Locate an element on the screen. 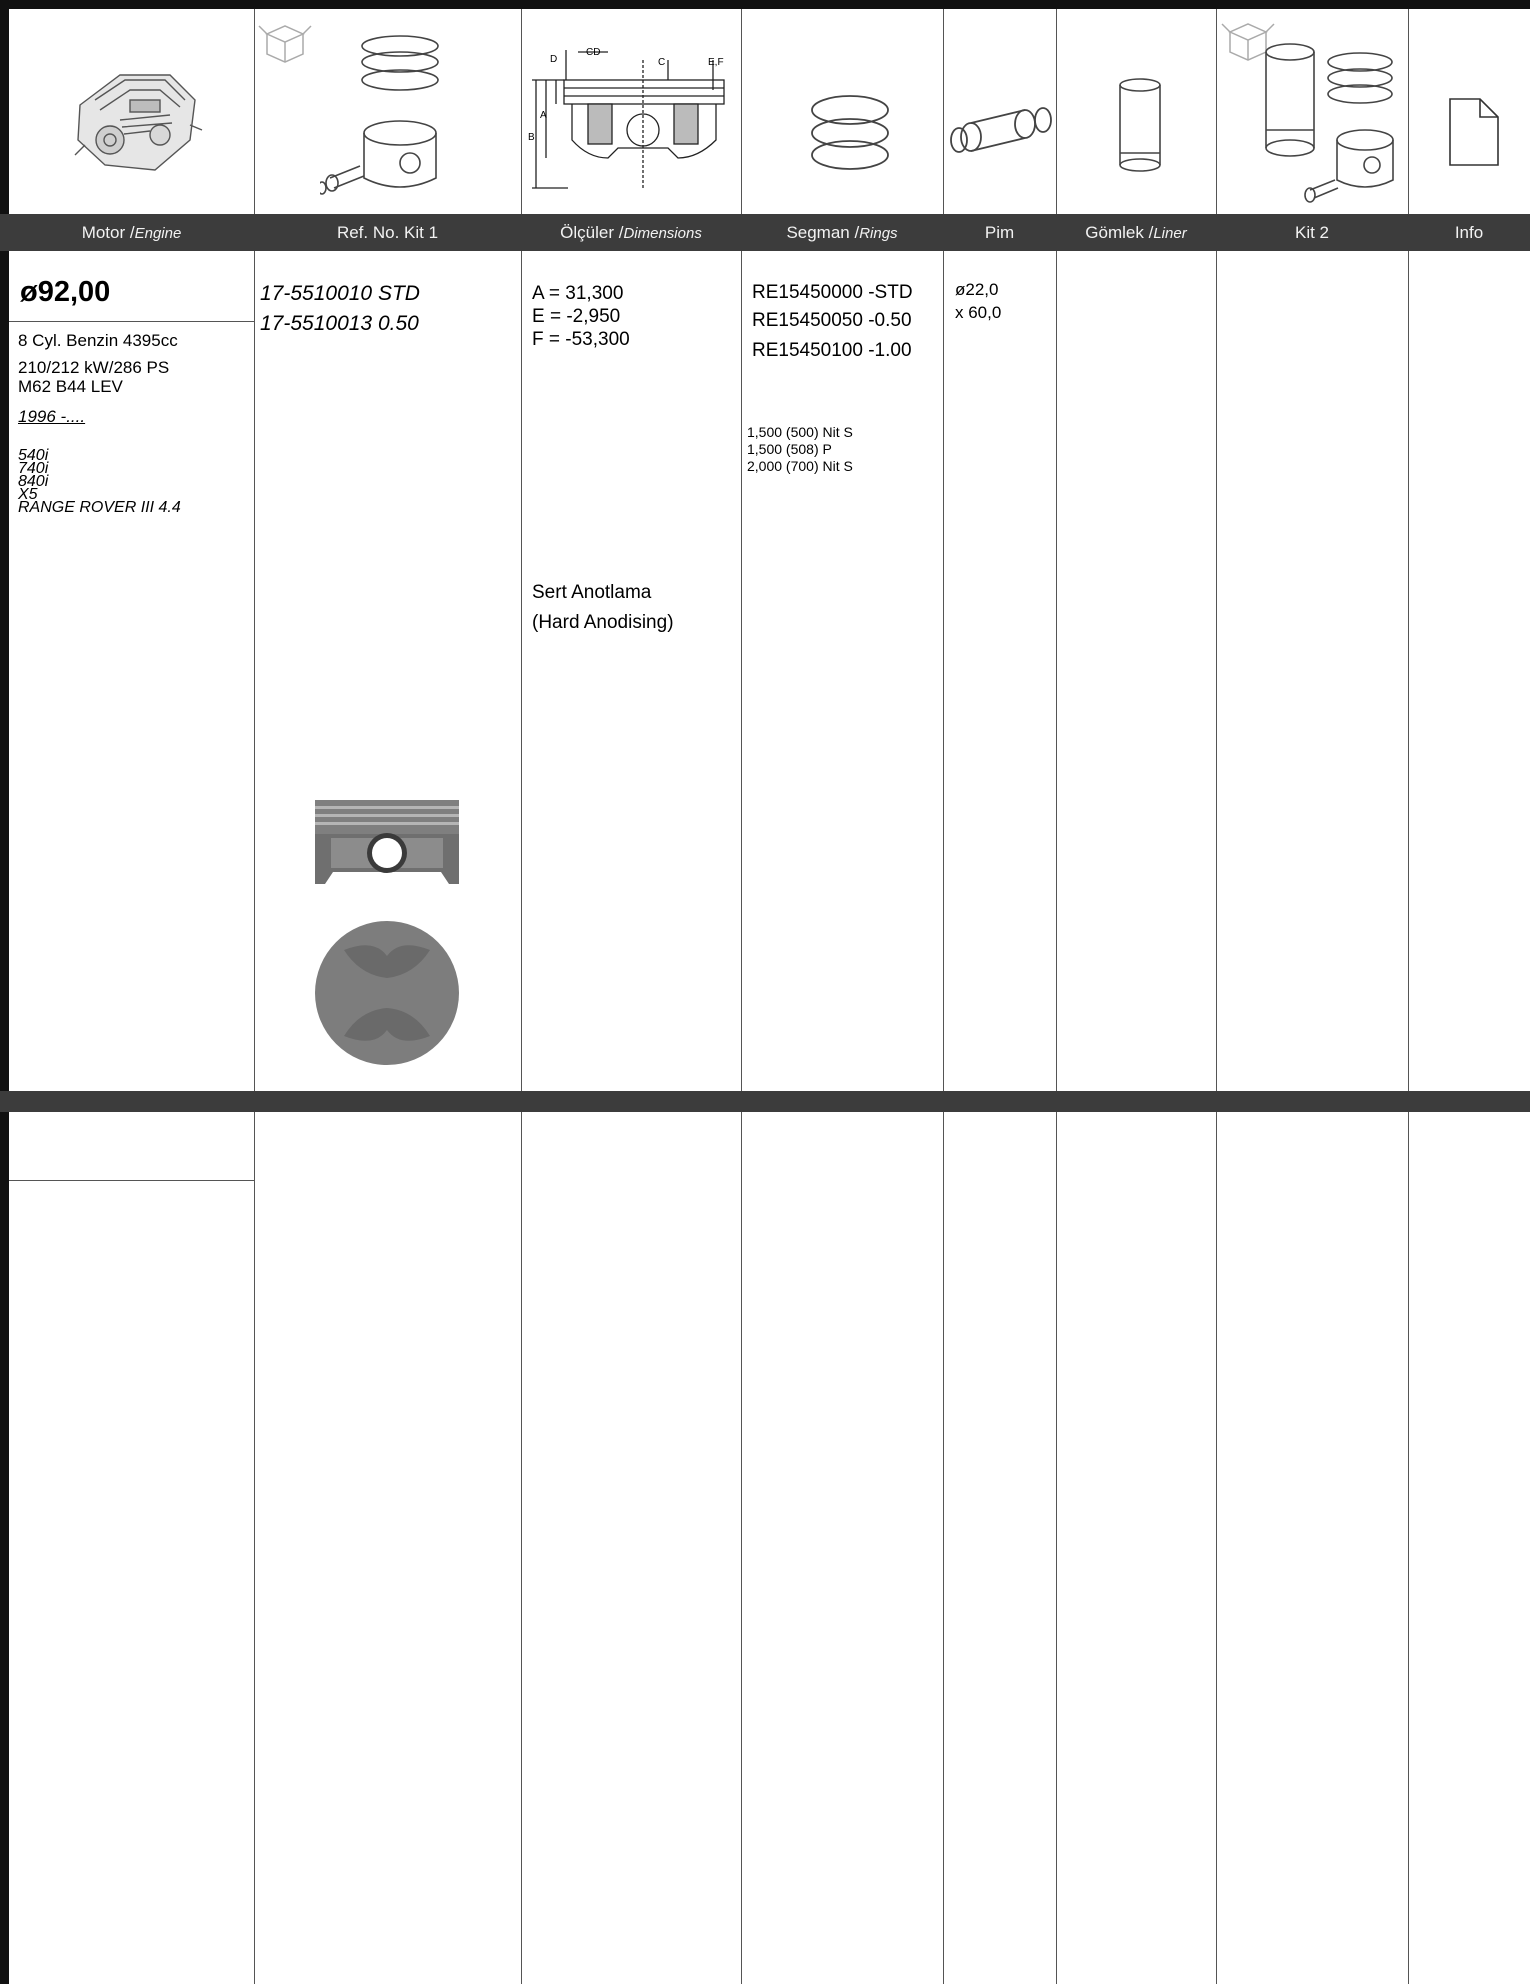 The image size is (1530, 1984). model-range-rover: RANGE ROVER III 4.4 is located at coordinates (99, 507).